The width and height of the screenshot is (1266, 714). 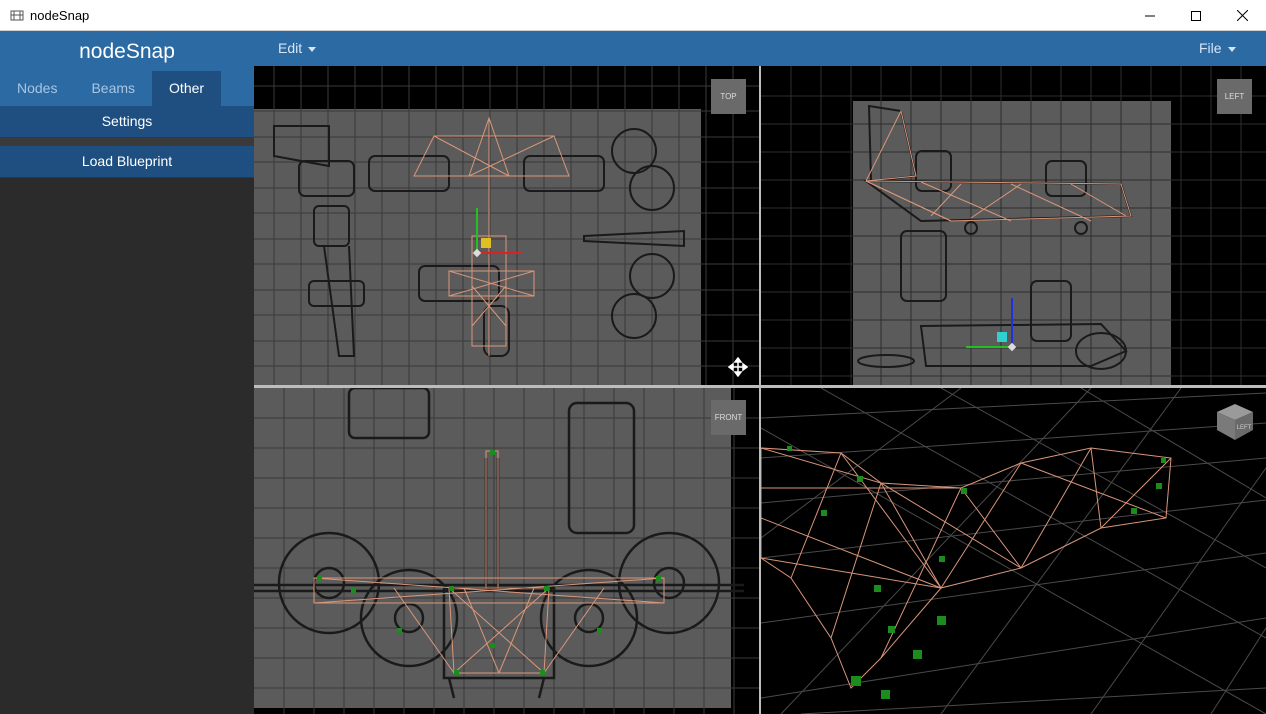 I want to click on app-icon, so click(x=17, y=15).